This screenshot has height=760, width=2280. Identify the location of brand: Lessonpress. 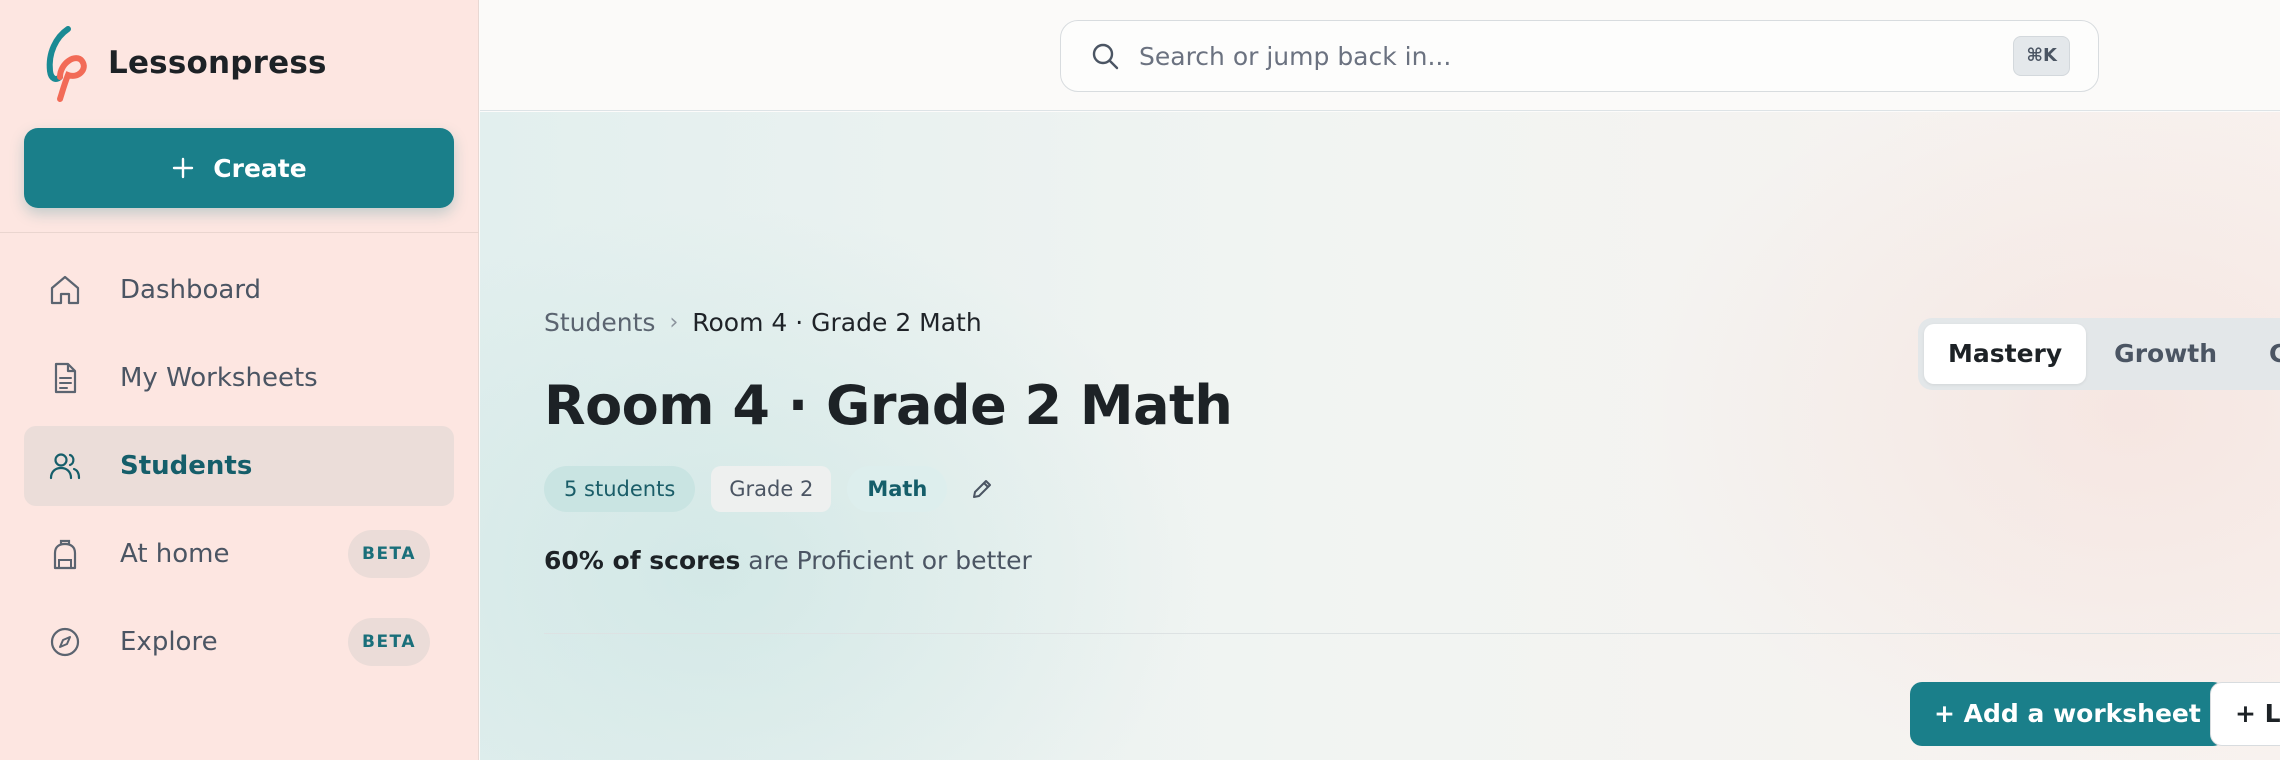
(182, 63).